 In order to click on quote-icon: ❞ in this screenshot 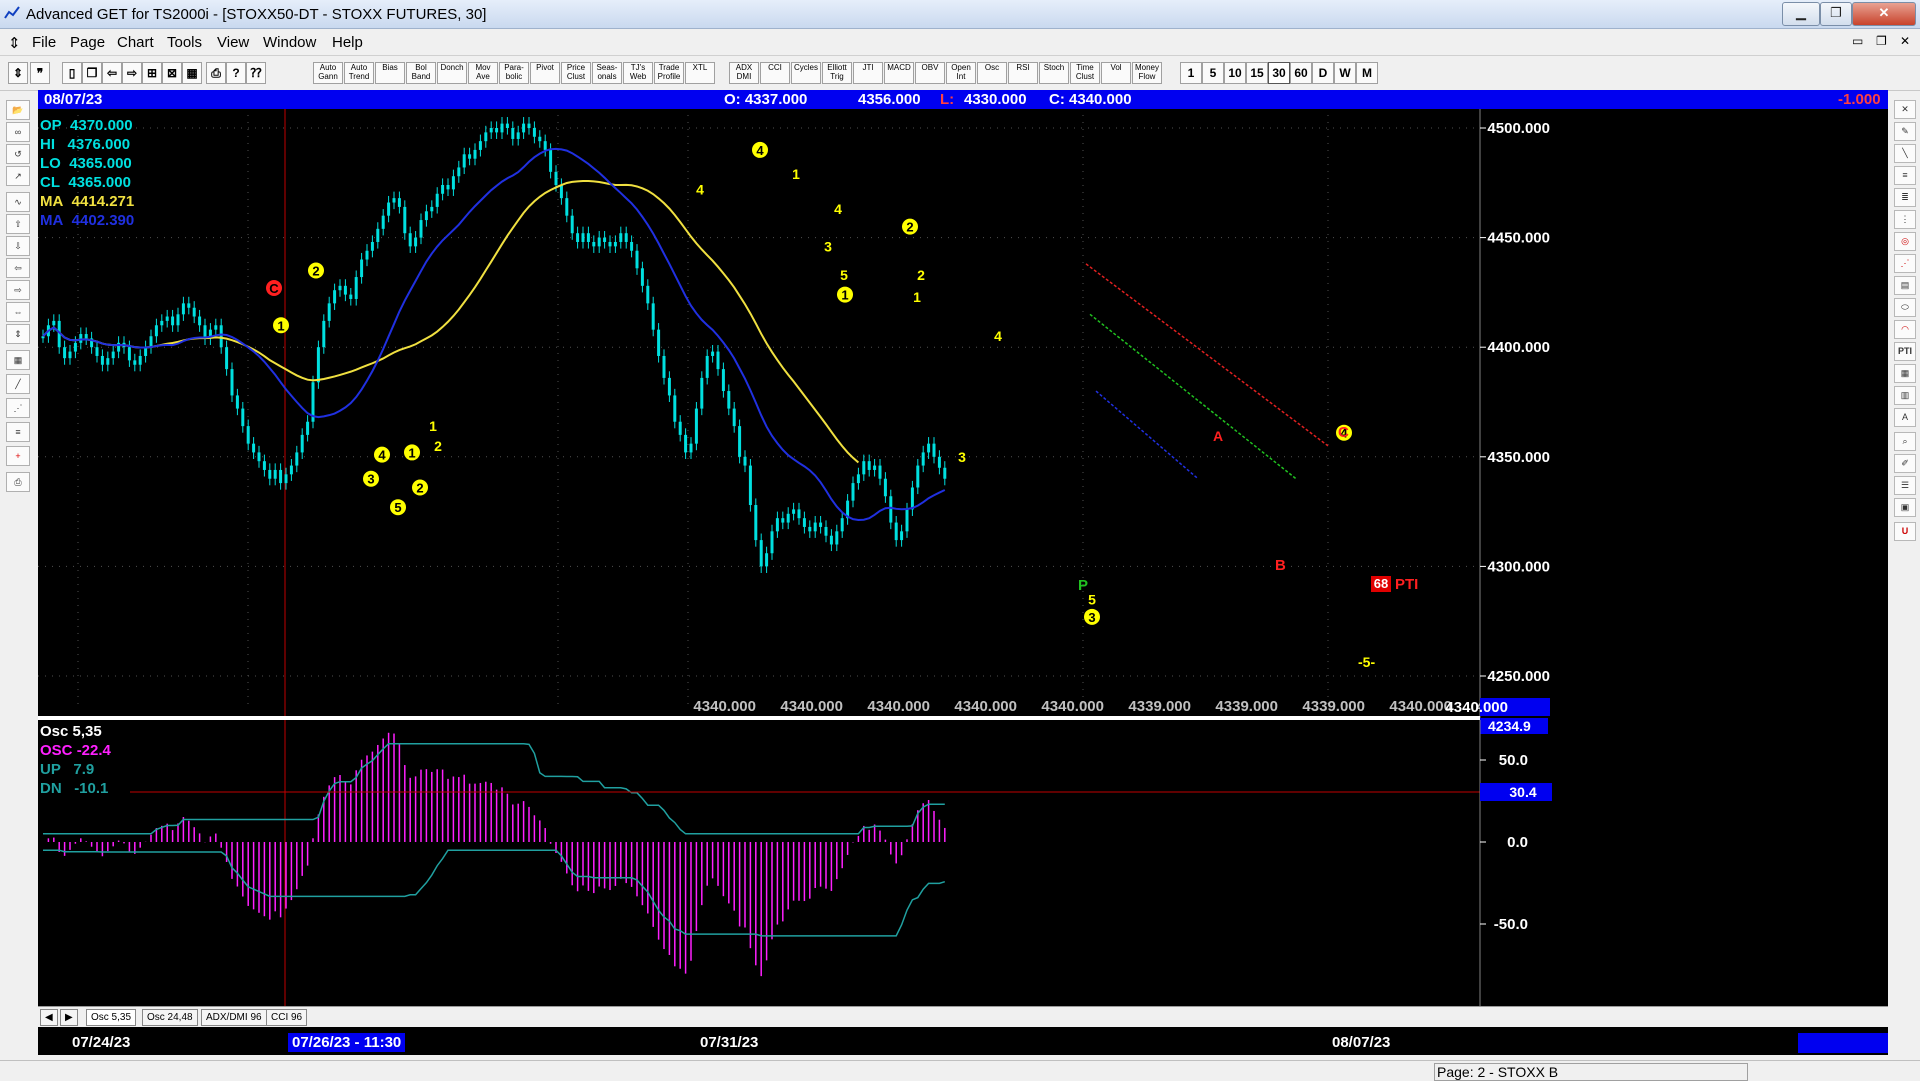, I will do `click(40, 73)`.